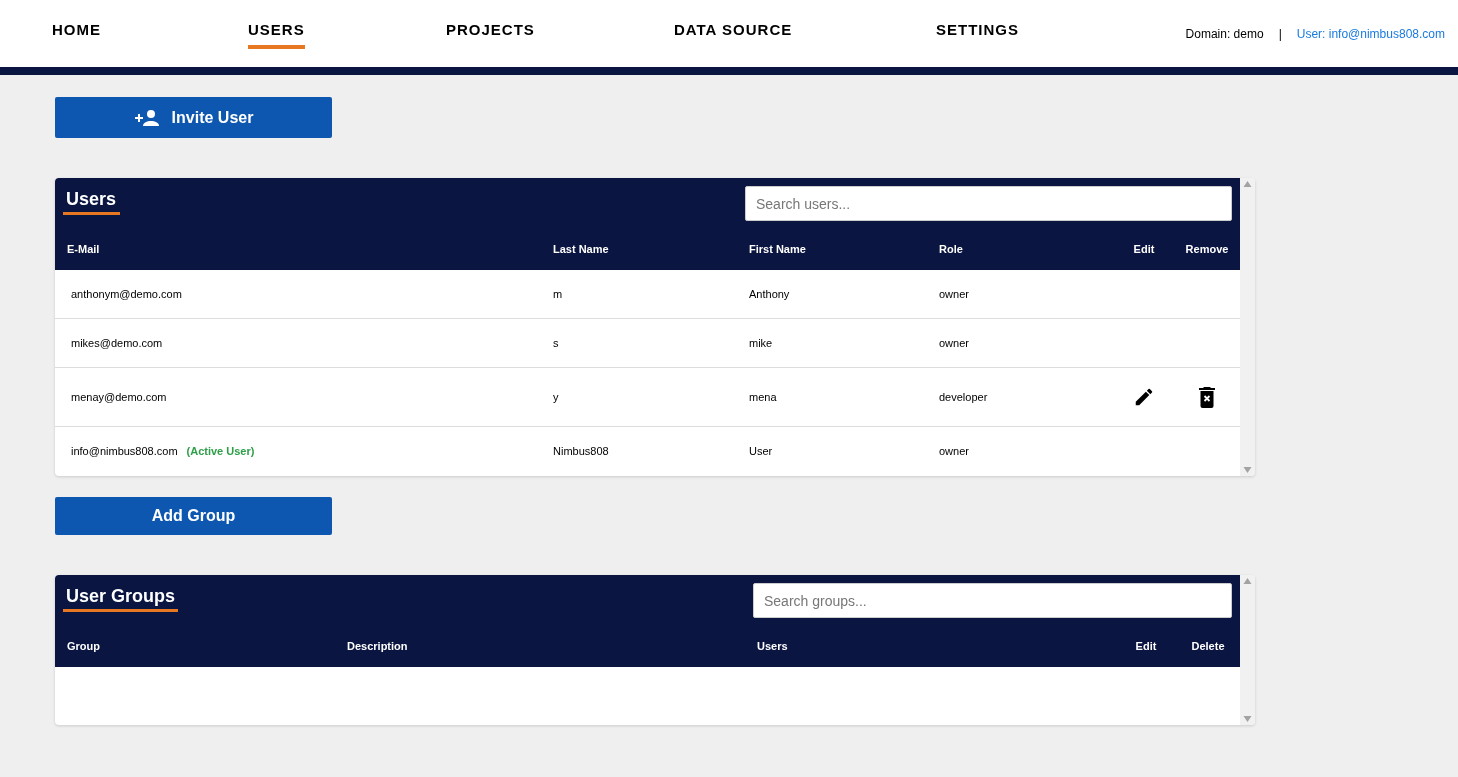 The height and width of the screenshot is (777, 1458). What do you see at coordinates (1207, 397) in the screenshot?
I see `delete-icon` at bounding box center [1207, 397].